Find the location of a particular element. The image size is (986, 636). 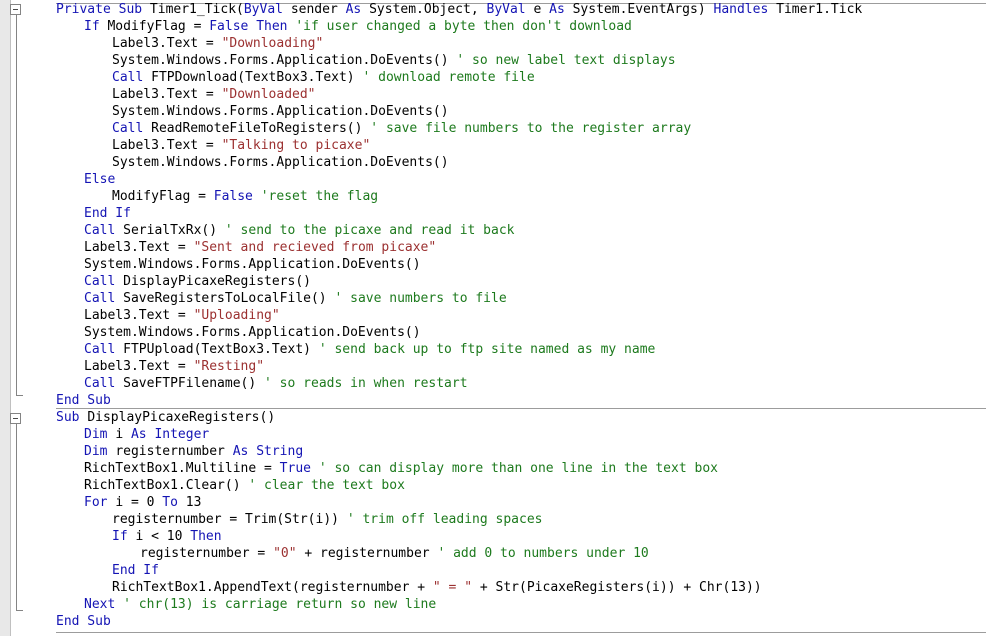

code-line: Call DisplayPicaxeRegisters() is located at coordinates (197, 281).